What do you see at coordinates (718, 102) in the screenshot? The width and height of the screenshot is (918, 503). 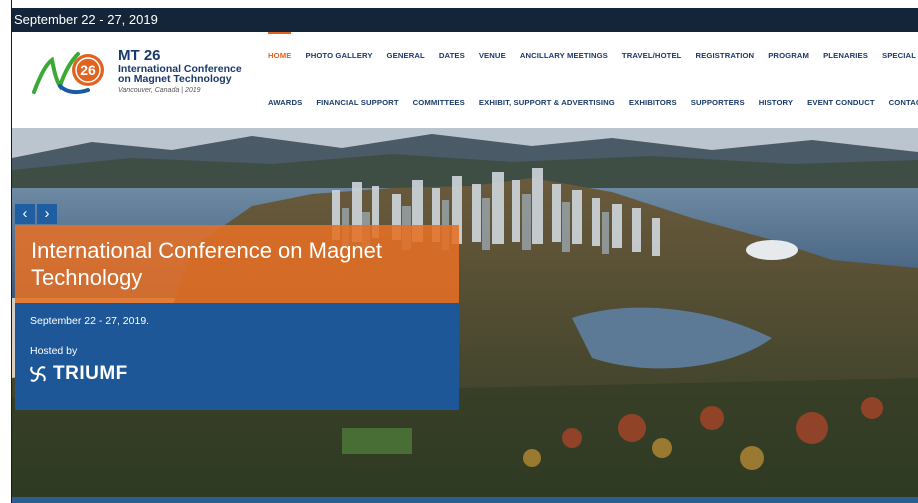 I see `nav-supporters: SUPPORTERS` at bounding box center [718, 102].